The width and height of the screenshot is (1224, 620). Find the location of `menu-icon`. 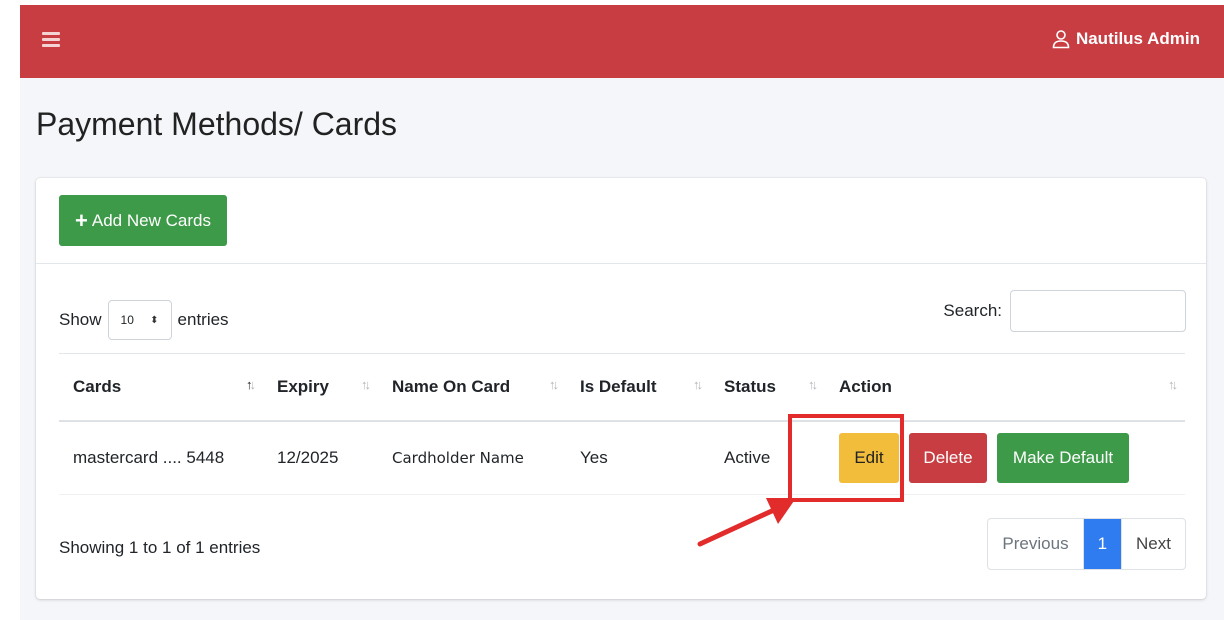

menu-icon is located at coordinates (51, 40).